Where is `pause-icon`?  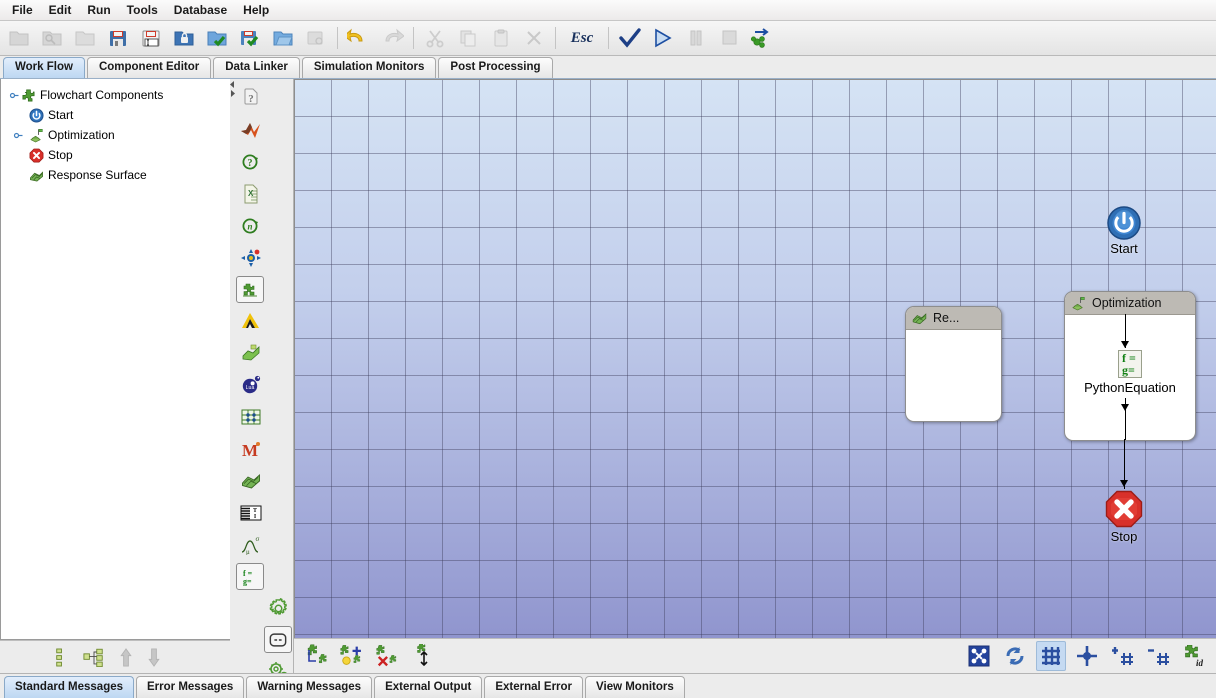
pause-icon is located at coordinates (696, 38).